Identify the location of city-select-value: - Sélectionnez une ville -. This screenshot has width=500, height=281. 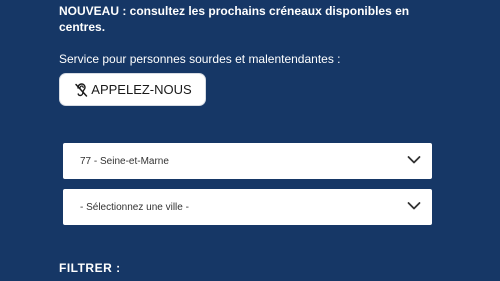
(134, 207).